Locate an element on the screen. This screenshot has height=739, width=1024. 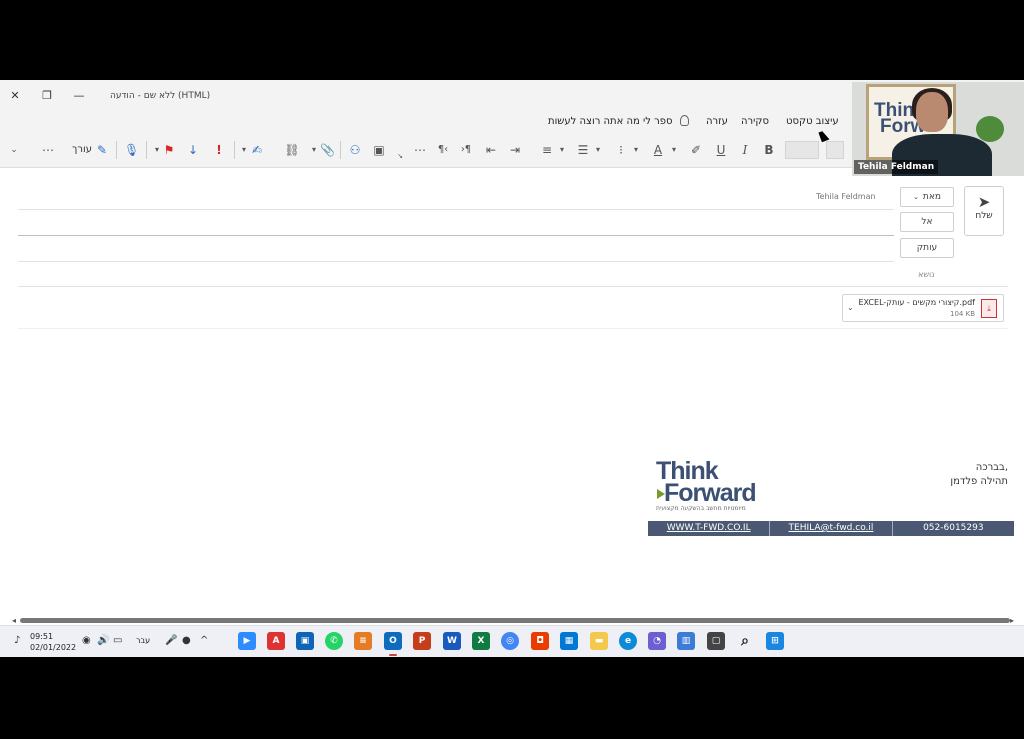
acrobat-app-icon: A is located at coordinates (276, 641).